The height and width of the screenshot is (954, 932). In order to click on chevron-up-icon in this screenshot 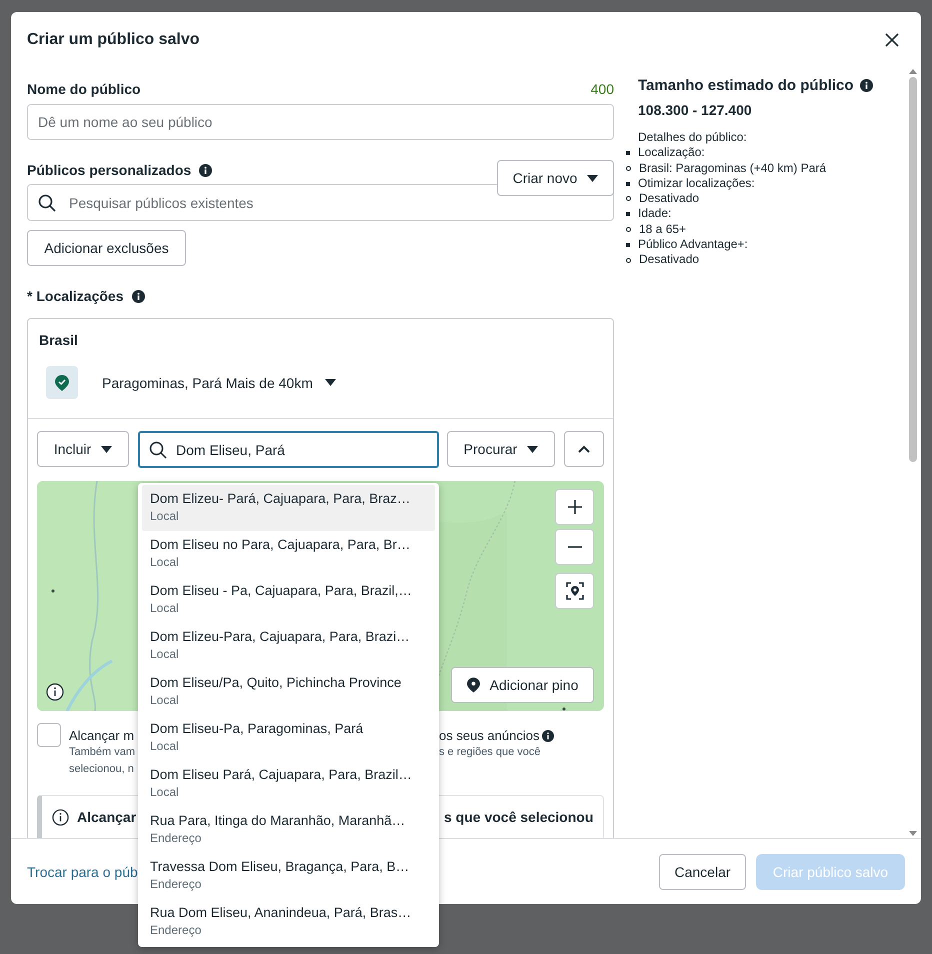, I will do `click(584, 449)`.